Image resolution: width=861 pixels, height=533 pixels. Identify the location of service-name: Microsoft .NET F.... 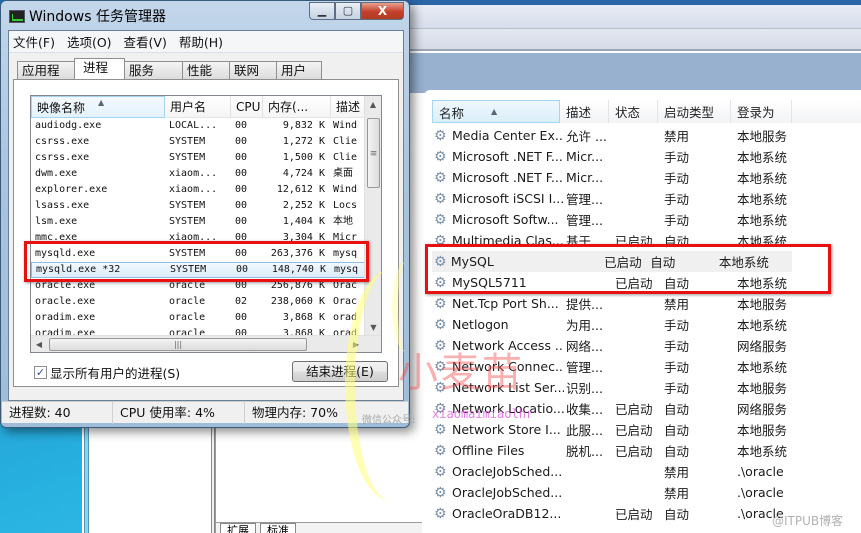
(507, 156).